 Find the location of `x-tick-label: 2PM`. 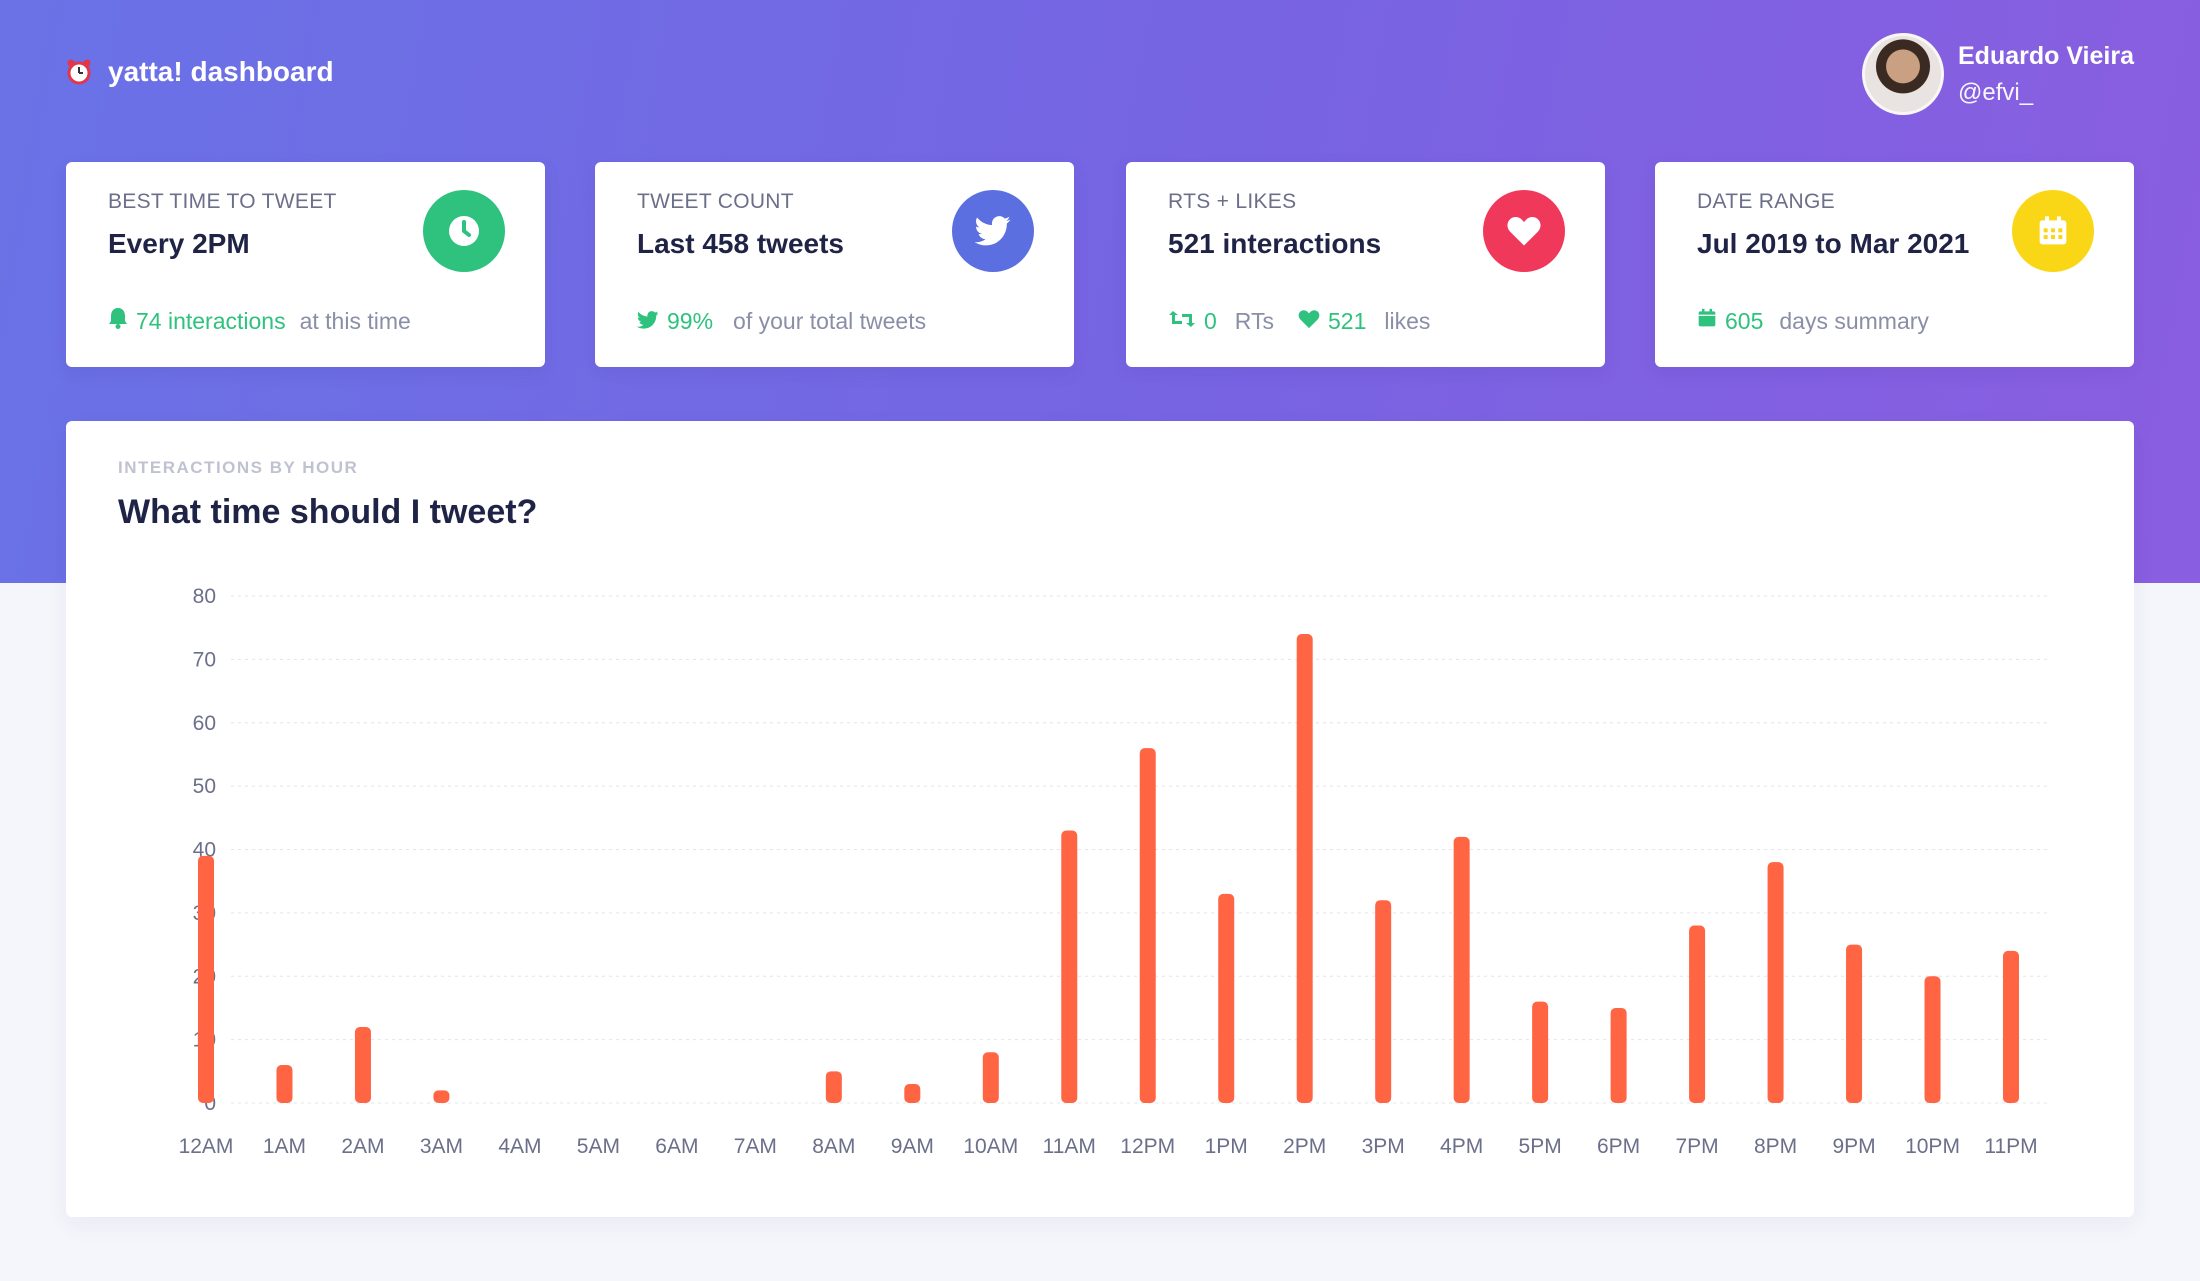

x-tick-label: 2PM is located at coordinates (1304, 1146).